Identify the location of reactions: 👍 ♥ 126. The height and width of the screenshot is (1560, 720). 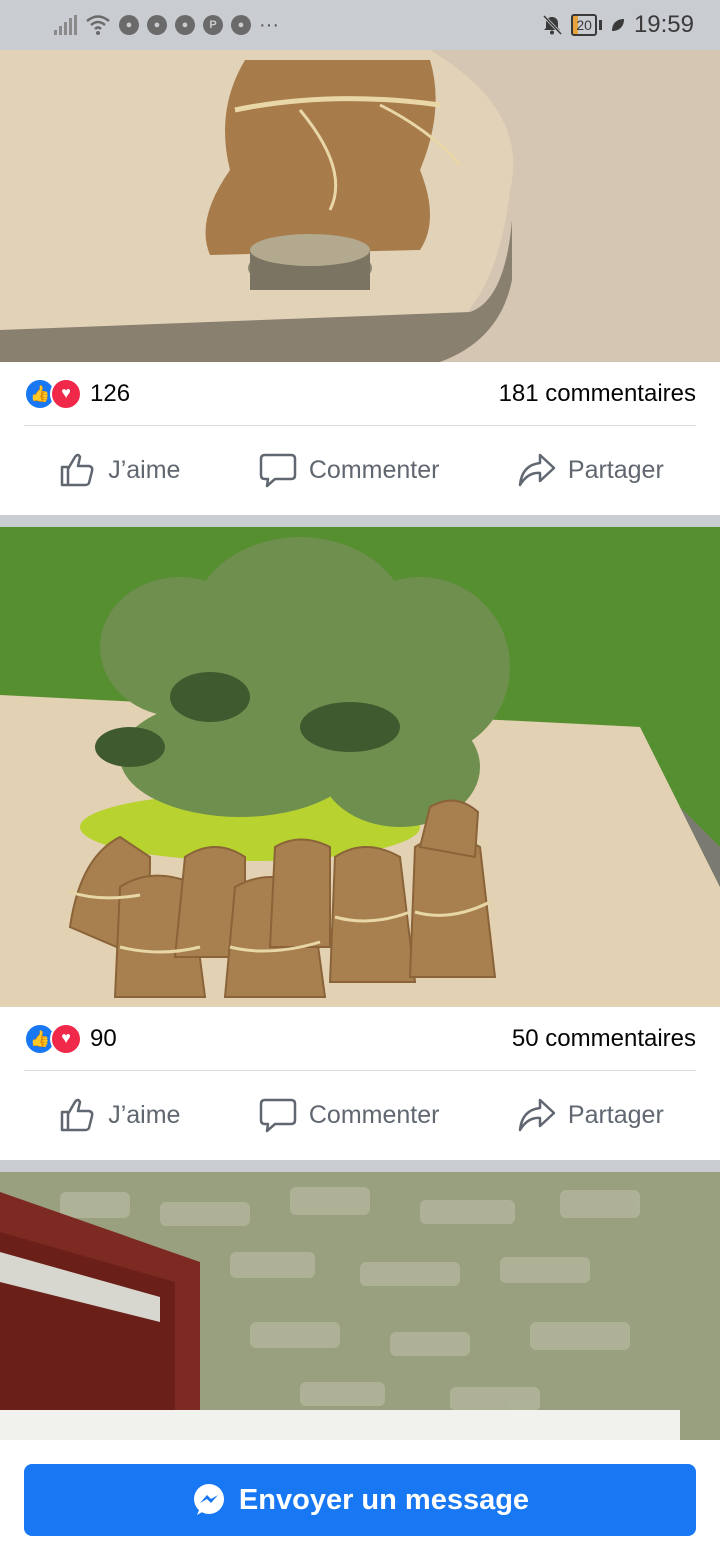
(77, 393).